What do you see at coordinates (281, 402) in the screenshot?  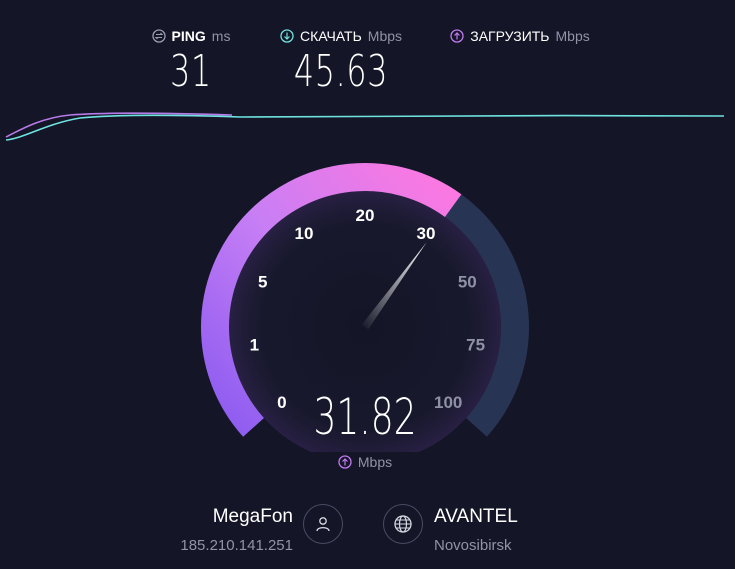 I see `gauge-tick-label: 0` at bounding box center [281, 402].